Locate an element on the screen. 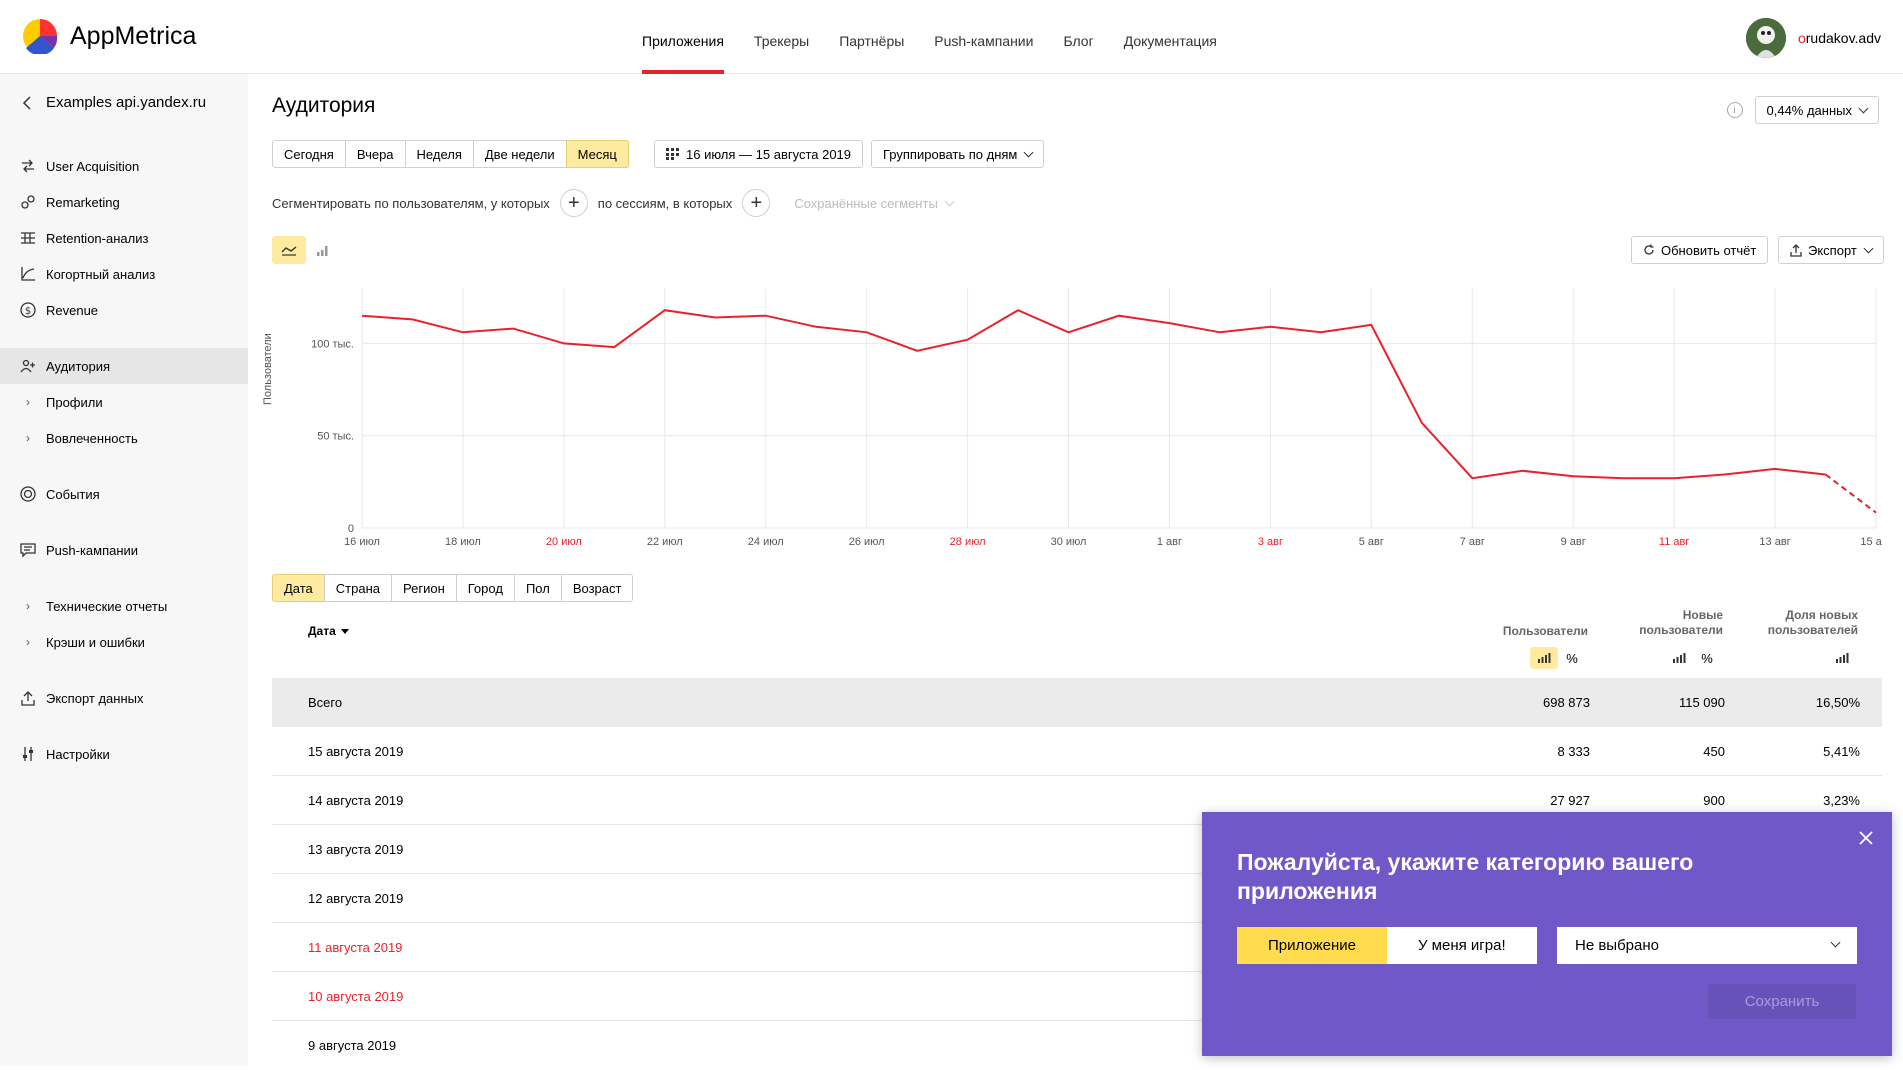  column-header-users: Пользователи is located at coordinates (1528, 631).